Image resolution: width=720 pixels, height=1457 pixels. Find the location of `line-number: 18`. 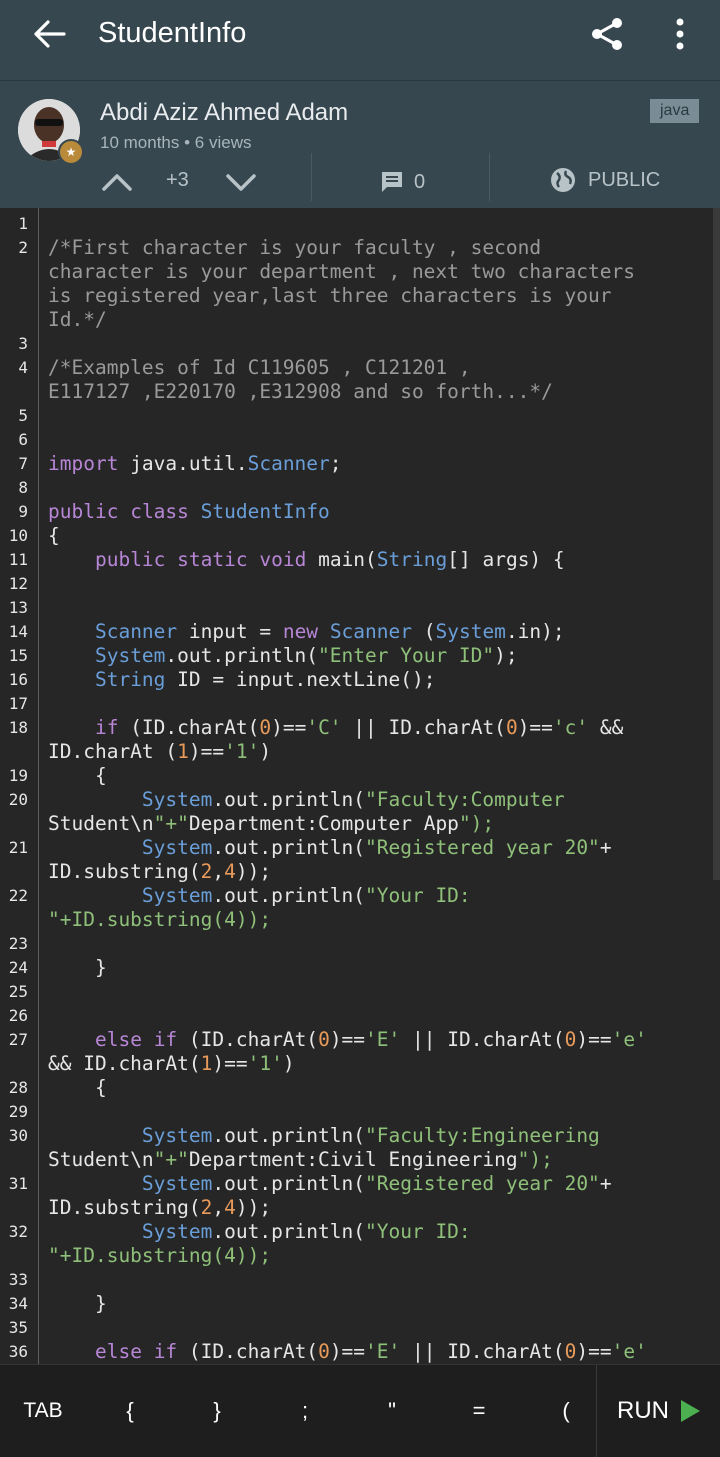

line-number: 18 is located at coordinates (18, 727).